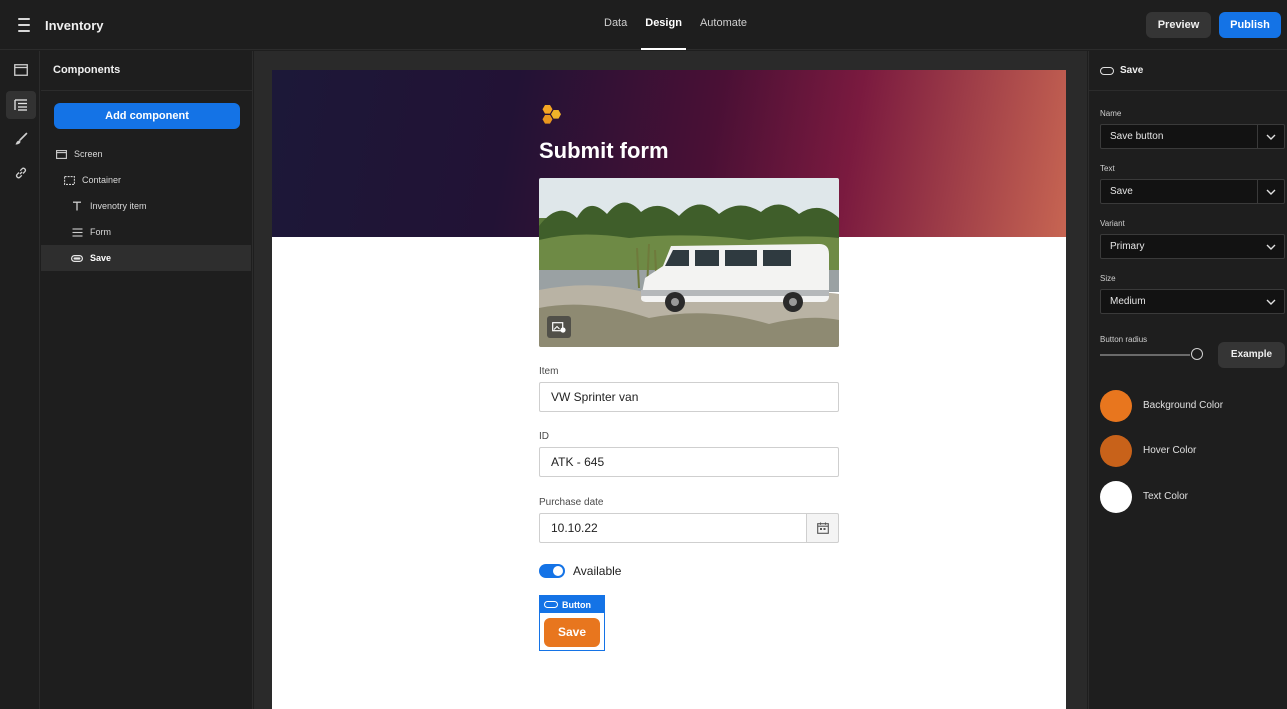  Describe the element at coordinates (551, 114) in the screenshot. I see `hexagon-logo-icon` at that location.